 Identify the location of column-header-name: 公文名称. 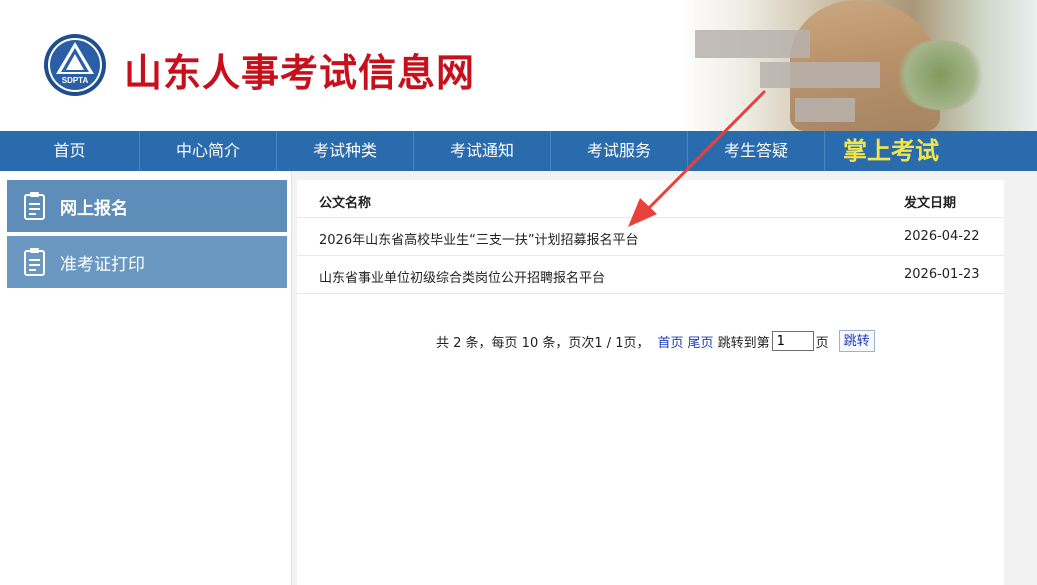
(345, 203).